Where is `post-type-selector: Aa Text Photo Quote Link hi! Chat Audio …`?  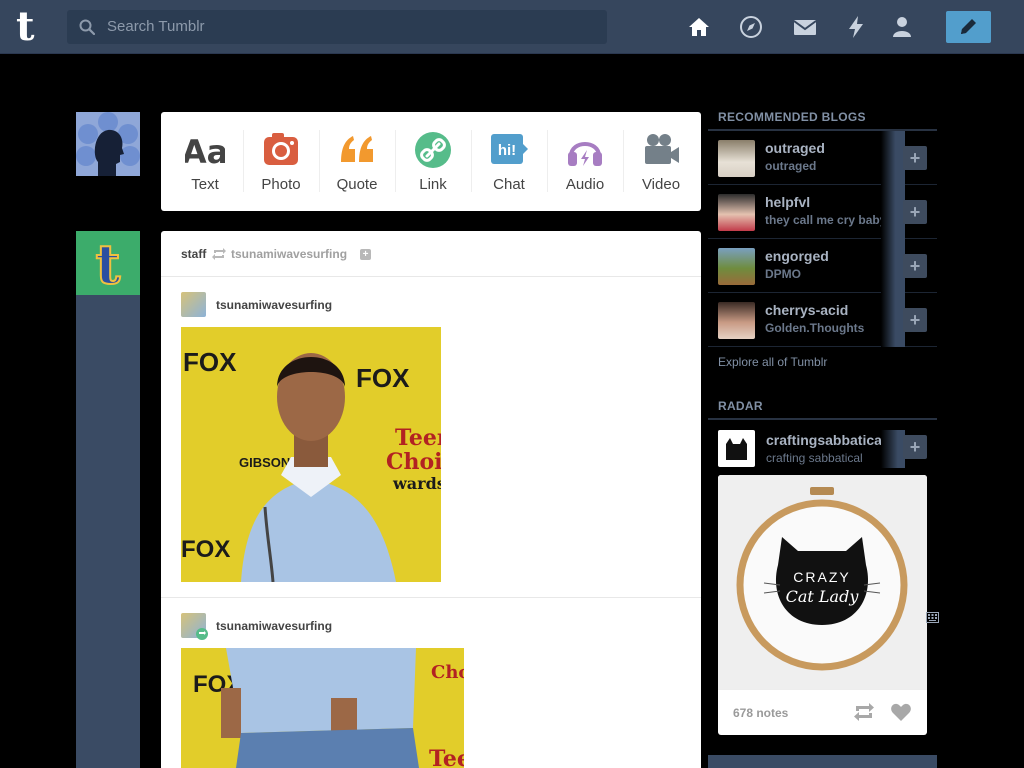
post-type-selector: Aa Text Photo Quote Link hi! Chat Audio … is located at coordinates (431, 161).